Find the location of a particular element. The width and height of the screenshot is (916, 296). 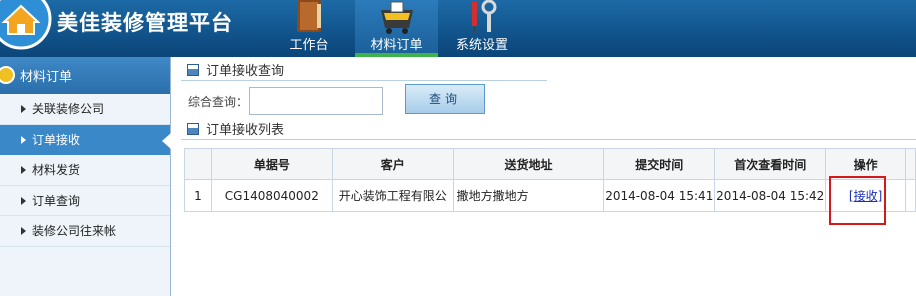

column-header-index is located at coordinates (198, 164).